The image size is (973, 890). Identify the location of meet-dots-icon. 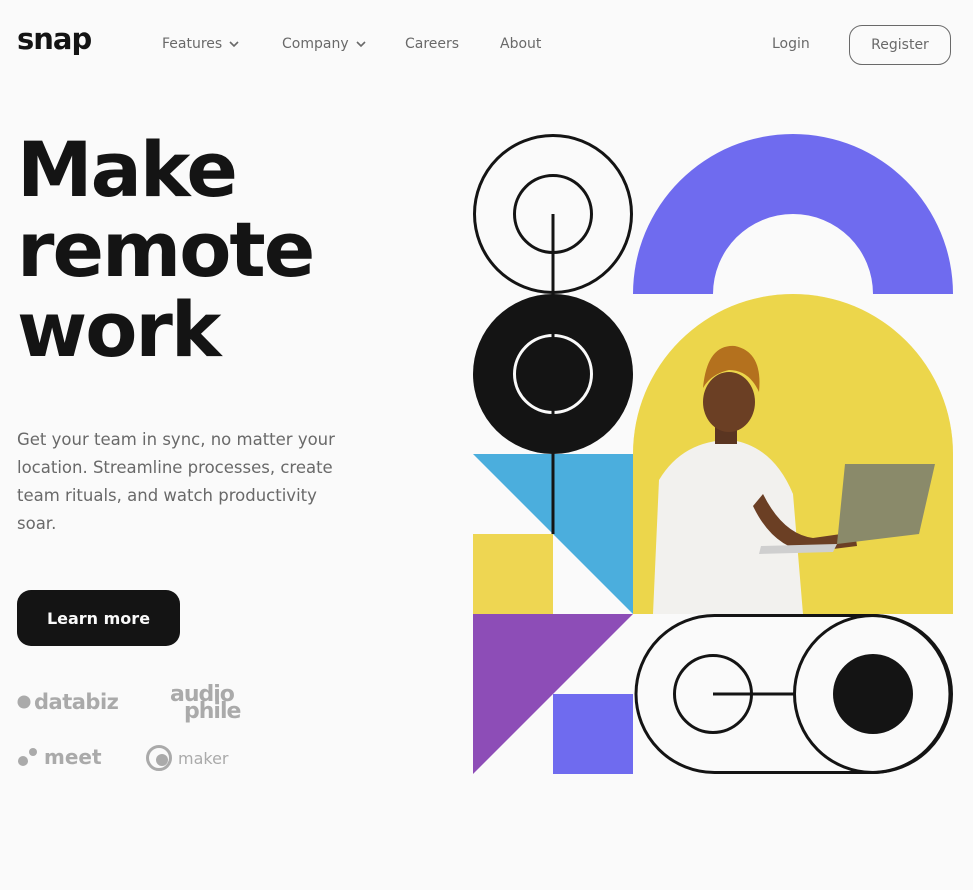
(27, 757).